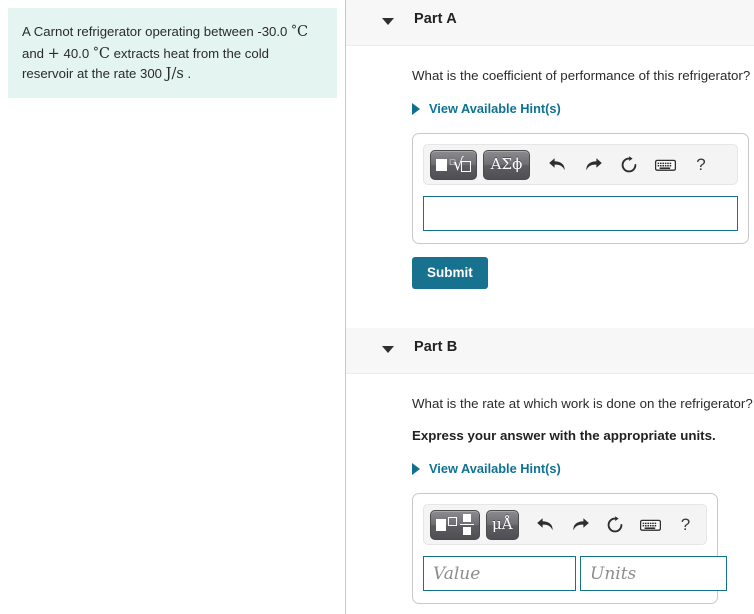 The image size is (754, 614). I want to click on part-a-hint-toggle: View Available Hint(s), so click(583, 108).